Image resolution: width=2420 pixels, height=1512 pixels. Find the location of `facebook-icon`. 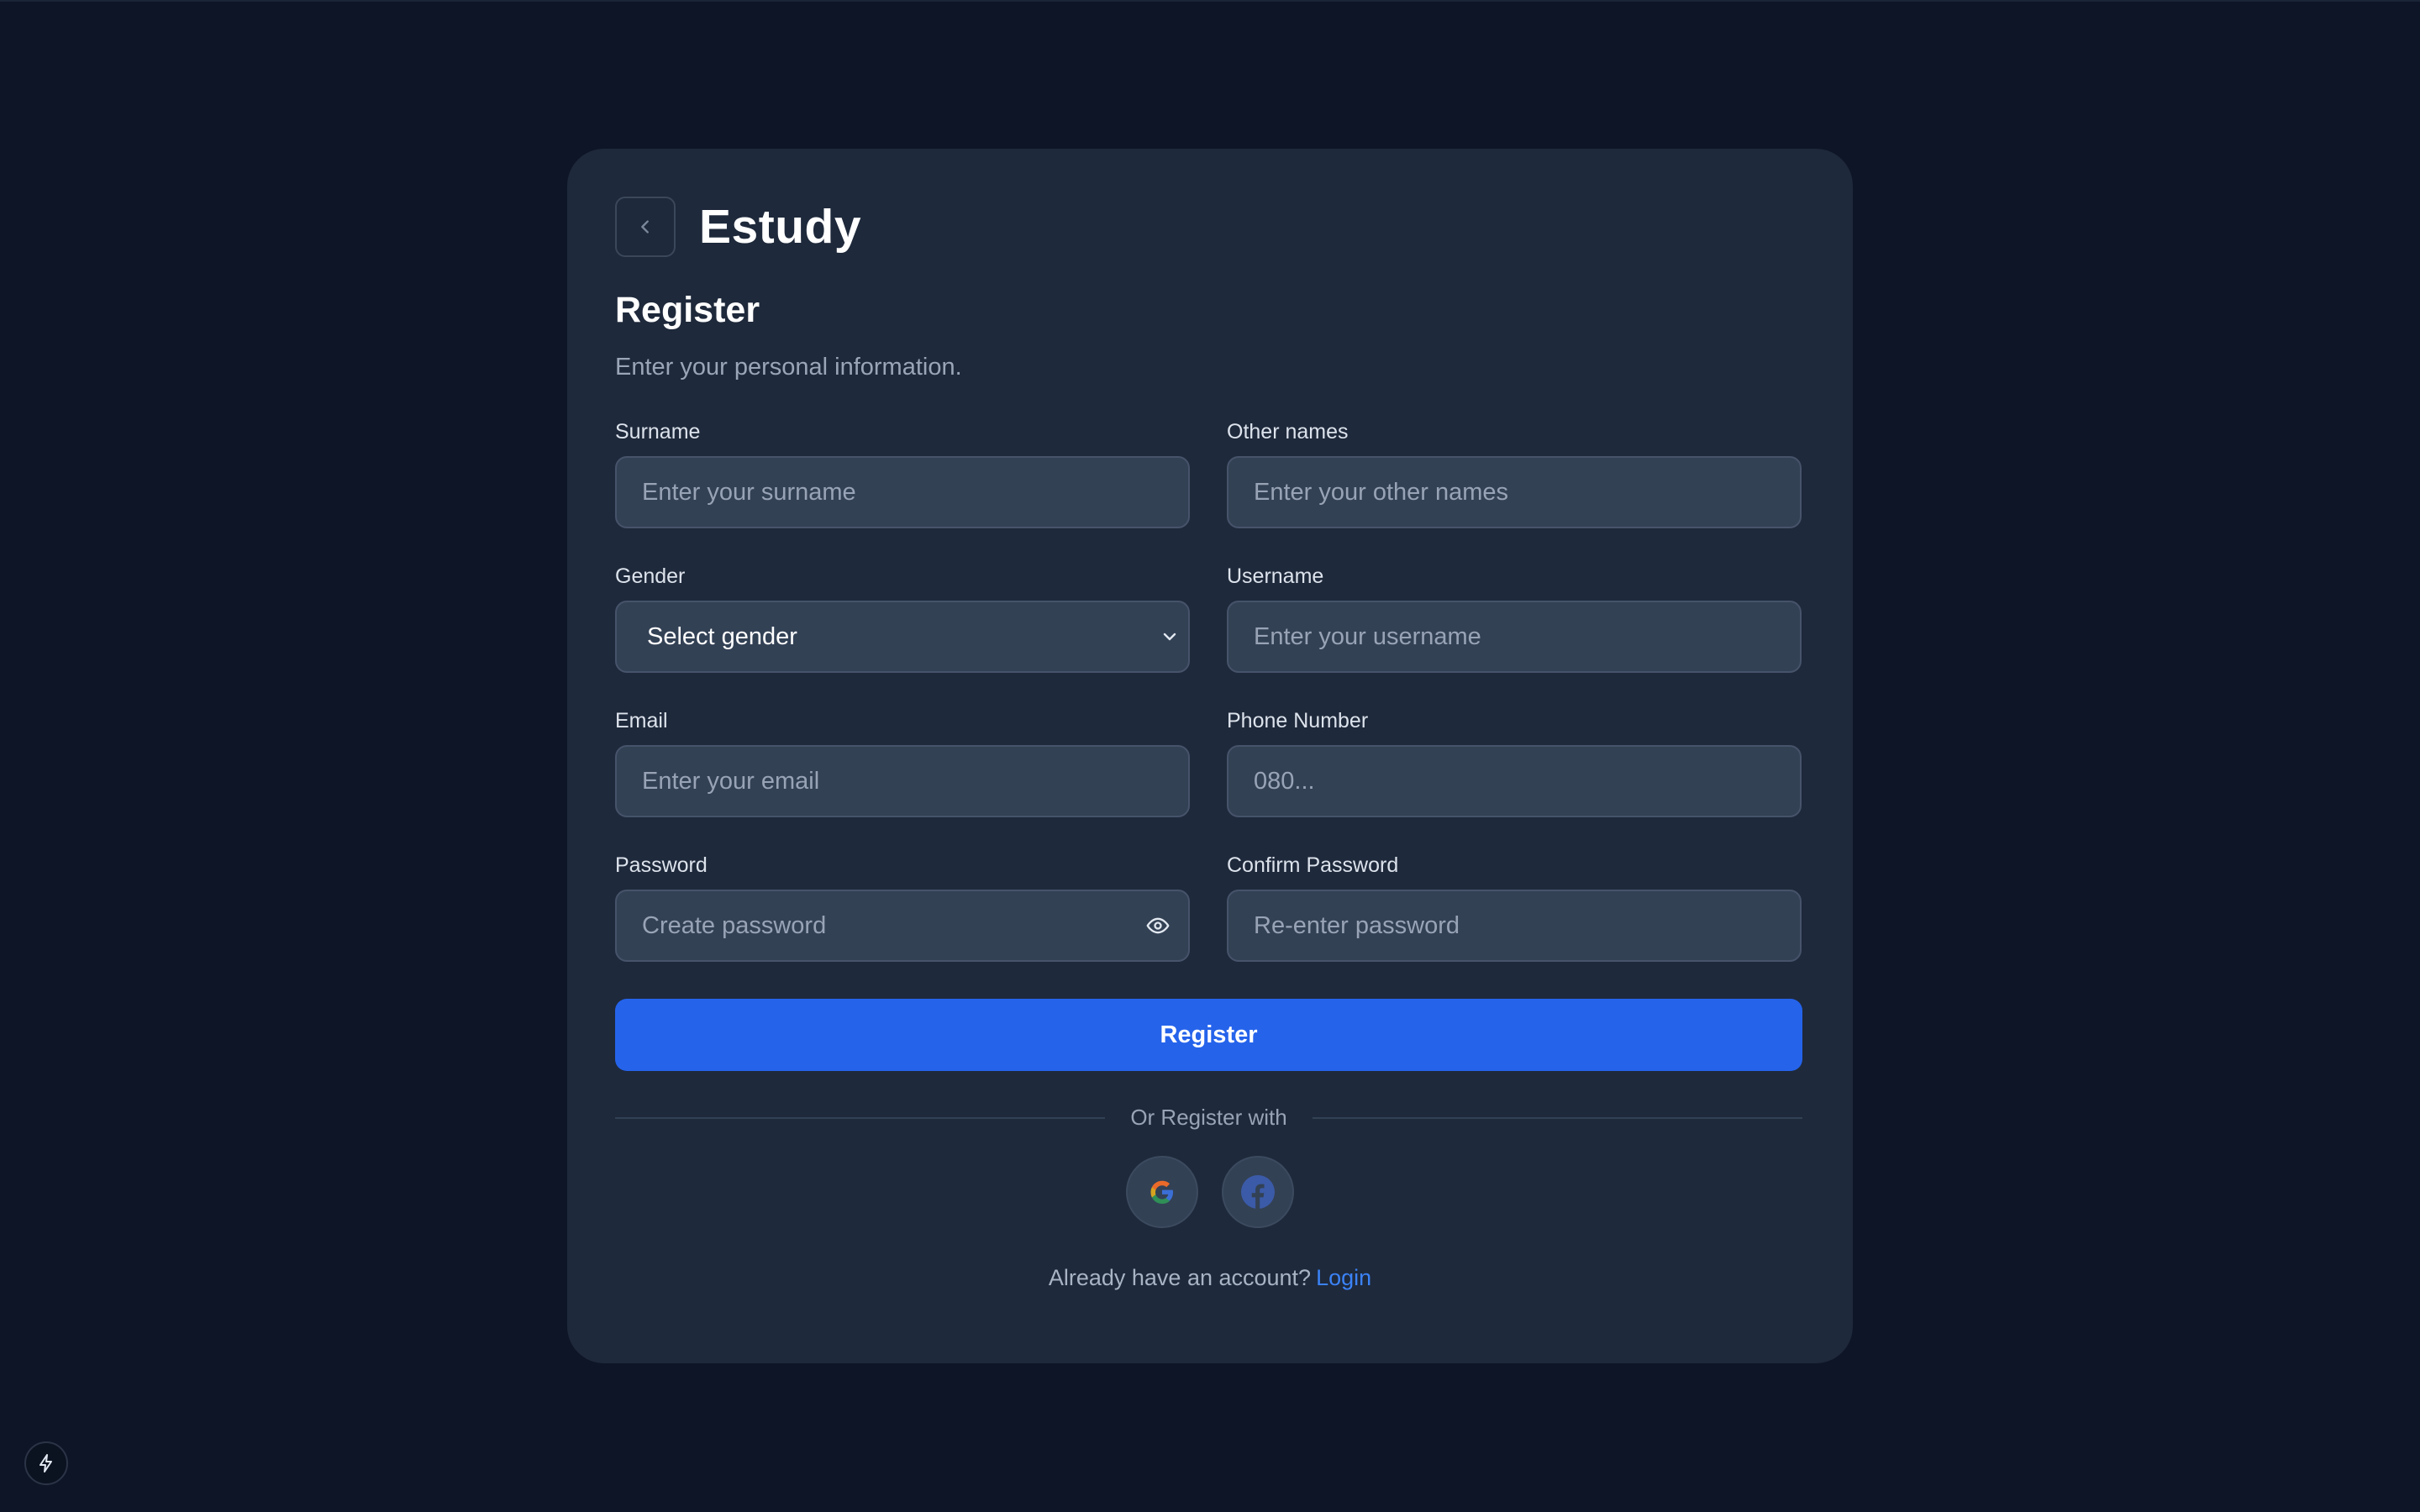

facebook-icon is located at coordinates (1258, 1192).